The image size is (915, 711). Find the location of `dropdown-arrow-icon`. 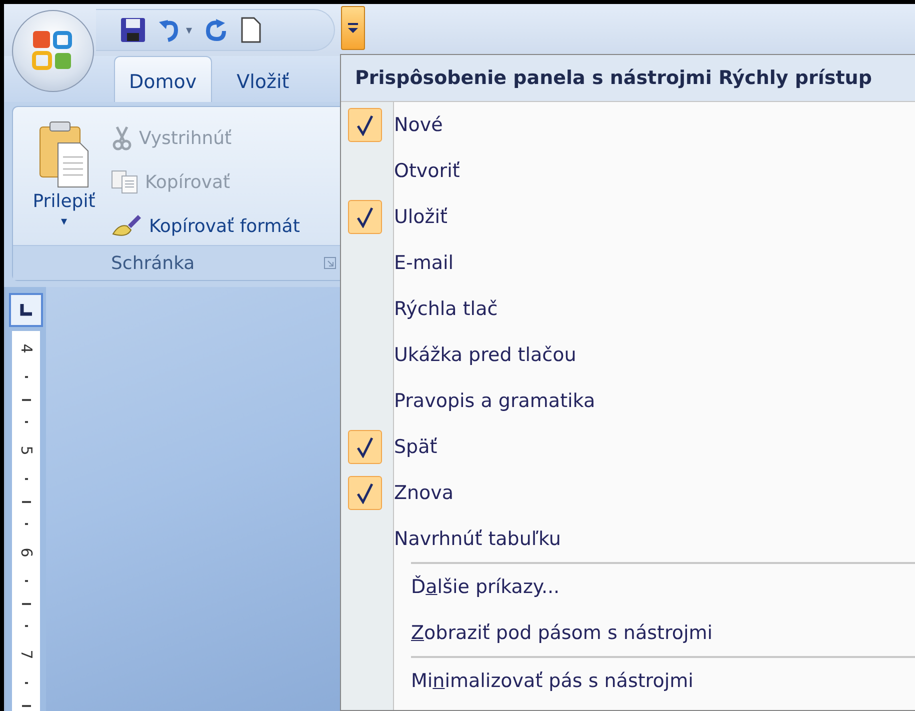

dropdown-arrow-icon is located at coordinates (353, 28).